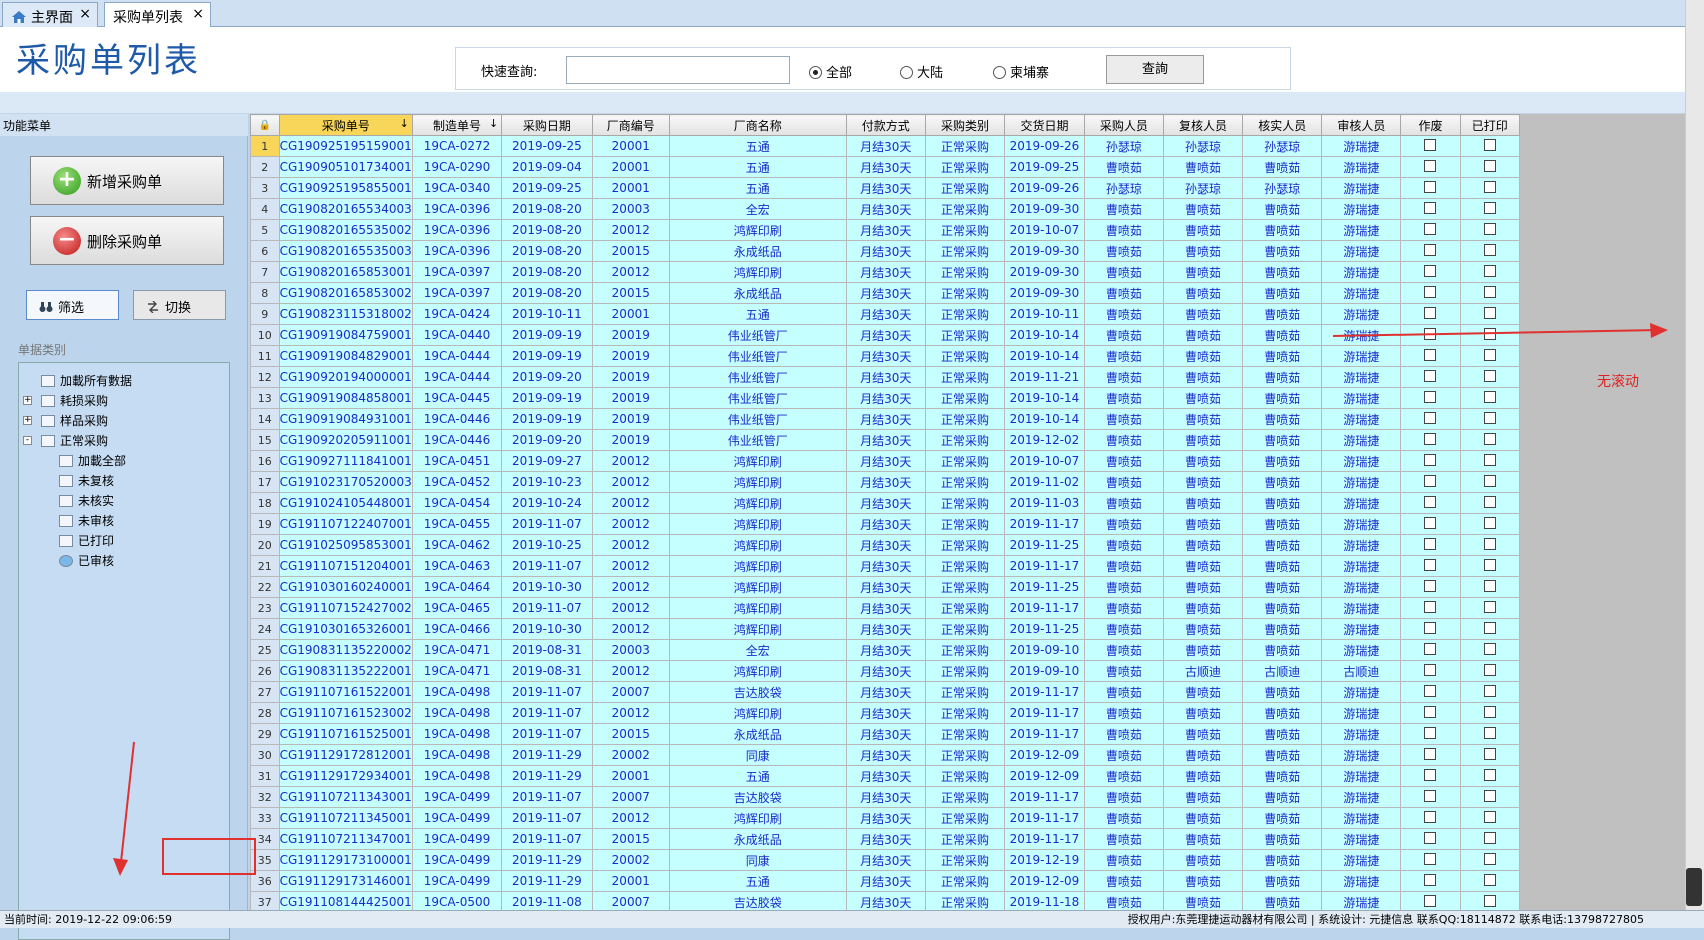 Image resolution: width=1704 pixels, height=940 pixels. I want to click on column-header: 复核人员, so click(1203, 125).